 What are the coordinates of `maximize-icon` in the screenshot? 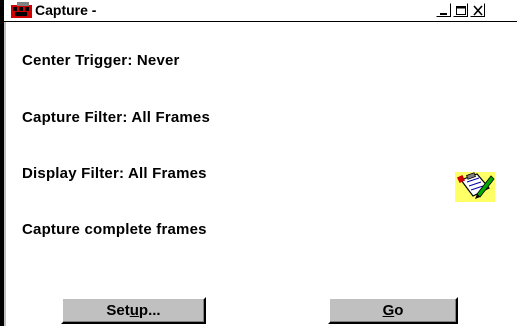 It's located at (461, 10).